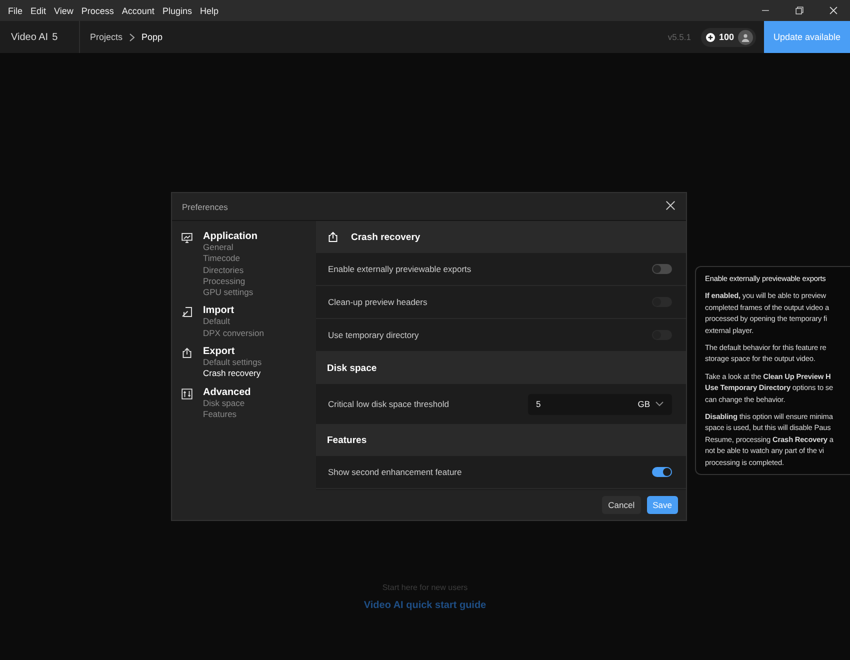  What do you see at coordinates (232, 352) in the screenshot?
I see `sidebar-heading: Export` at bounding box center [232, 352].